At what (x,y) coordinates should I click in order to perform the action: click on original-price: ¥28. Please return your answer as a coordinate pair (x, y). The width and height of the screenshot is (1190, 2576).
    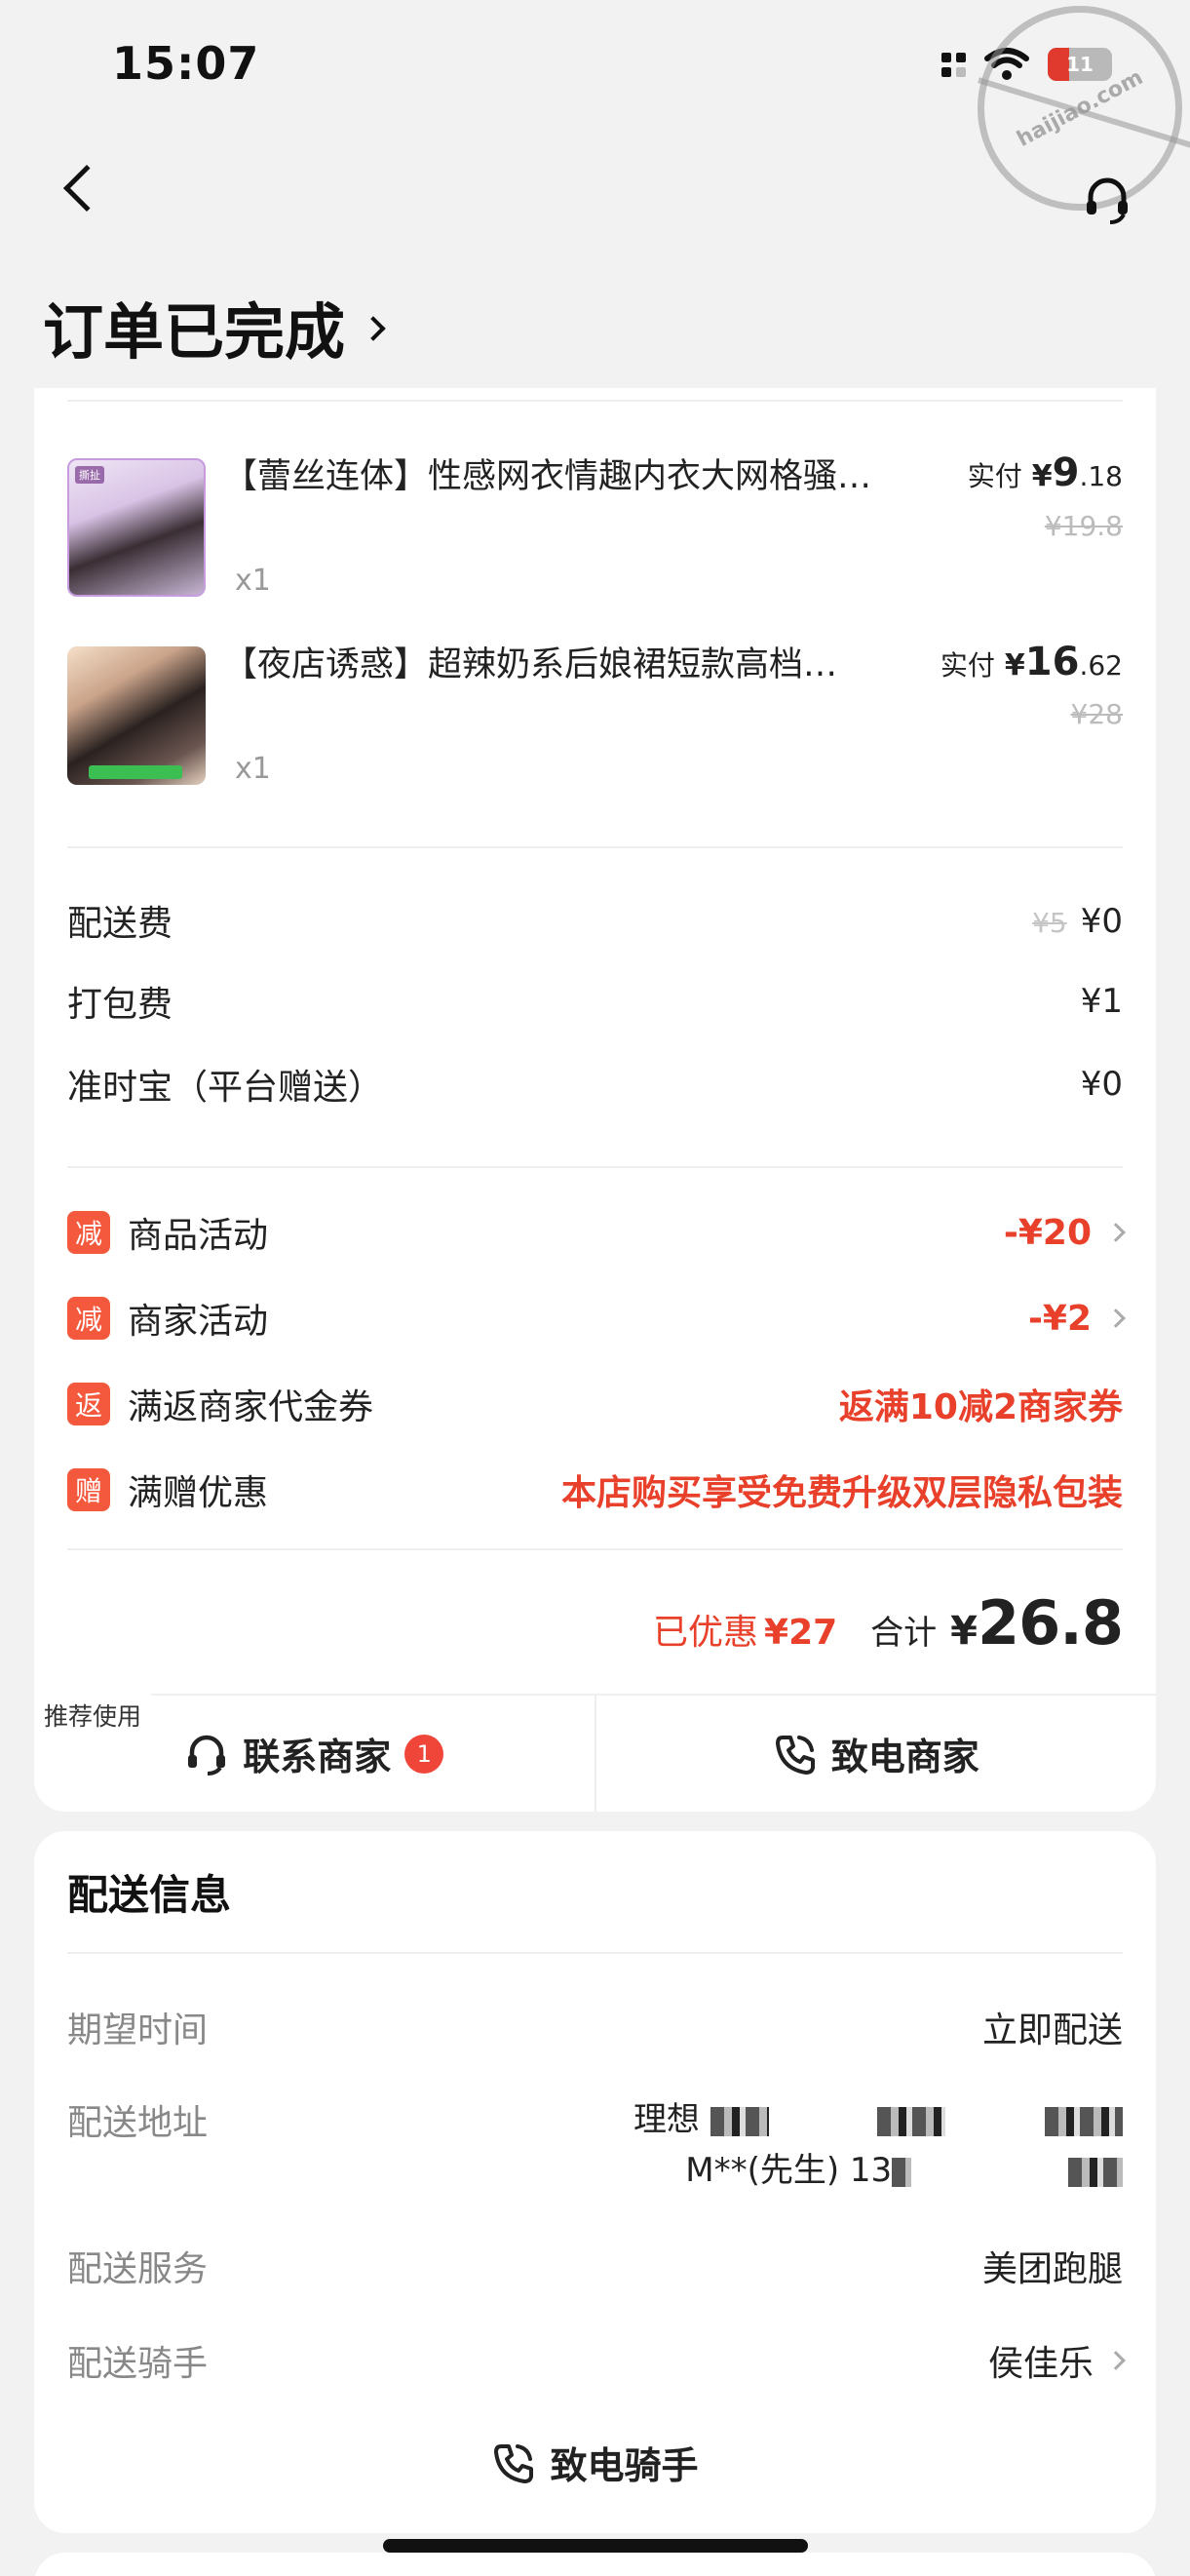
    Looking at the image, I should click on (1096, 714).